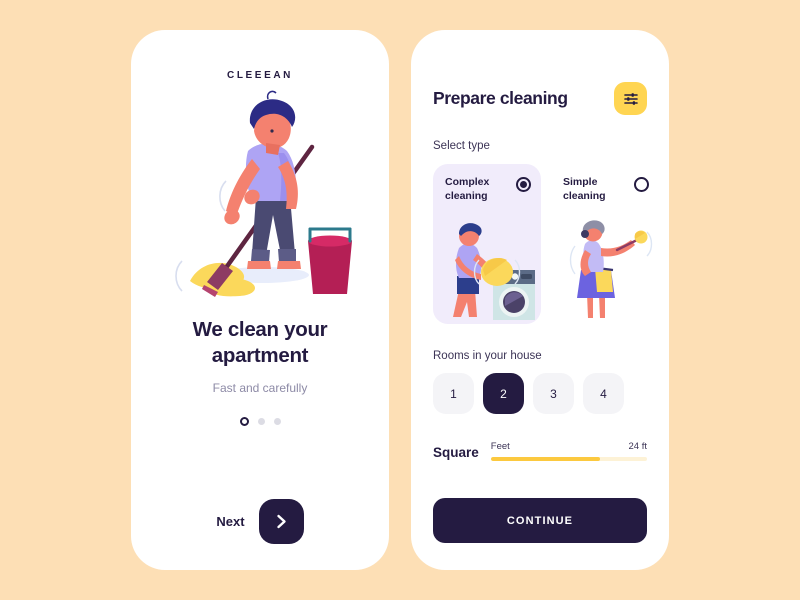  I want to click on radio-complex-pip, so click(523, 184).